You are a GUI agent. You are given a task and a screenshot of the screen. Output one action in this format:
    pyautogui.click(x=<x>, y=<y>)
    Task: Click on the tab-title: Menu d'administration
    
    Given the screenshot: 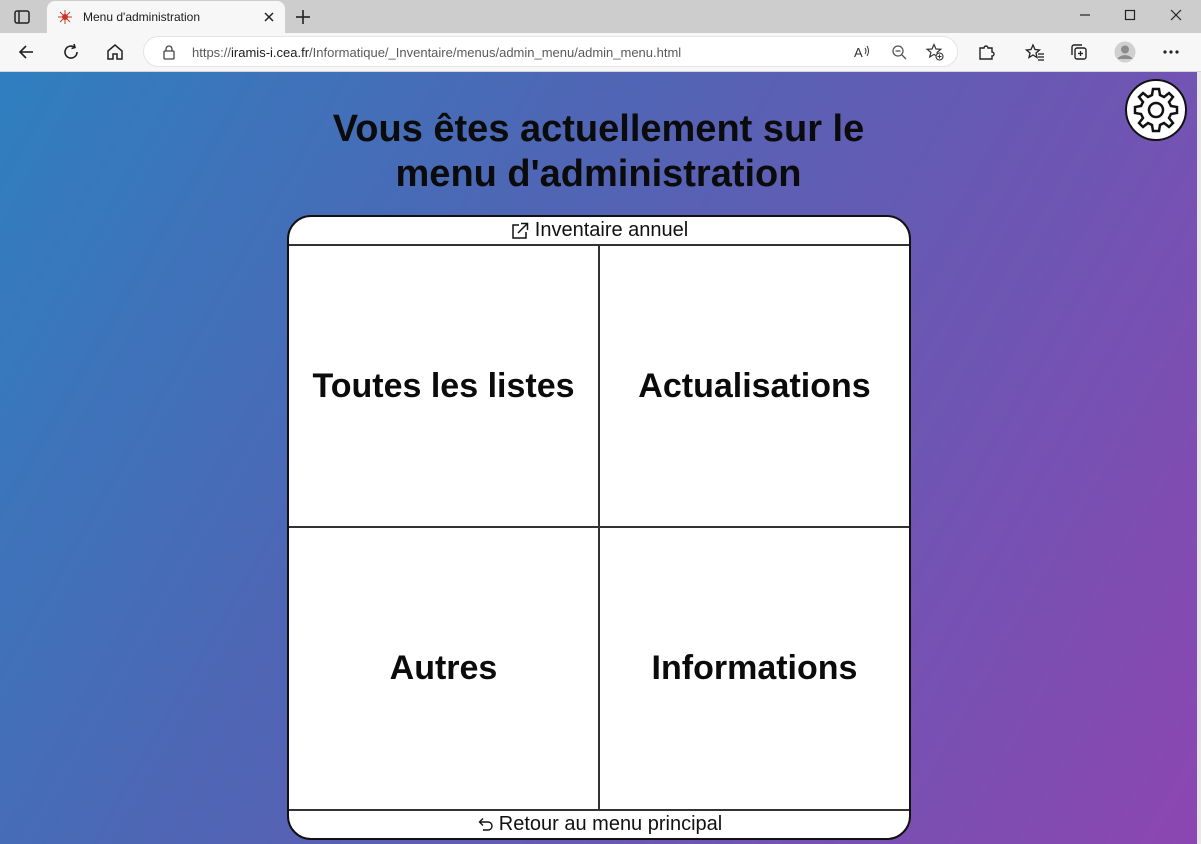 What is the action you would take?
    pyautogui.click(x=142, y=17)
    